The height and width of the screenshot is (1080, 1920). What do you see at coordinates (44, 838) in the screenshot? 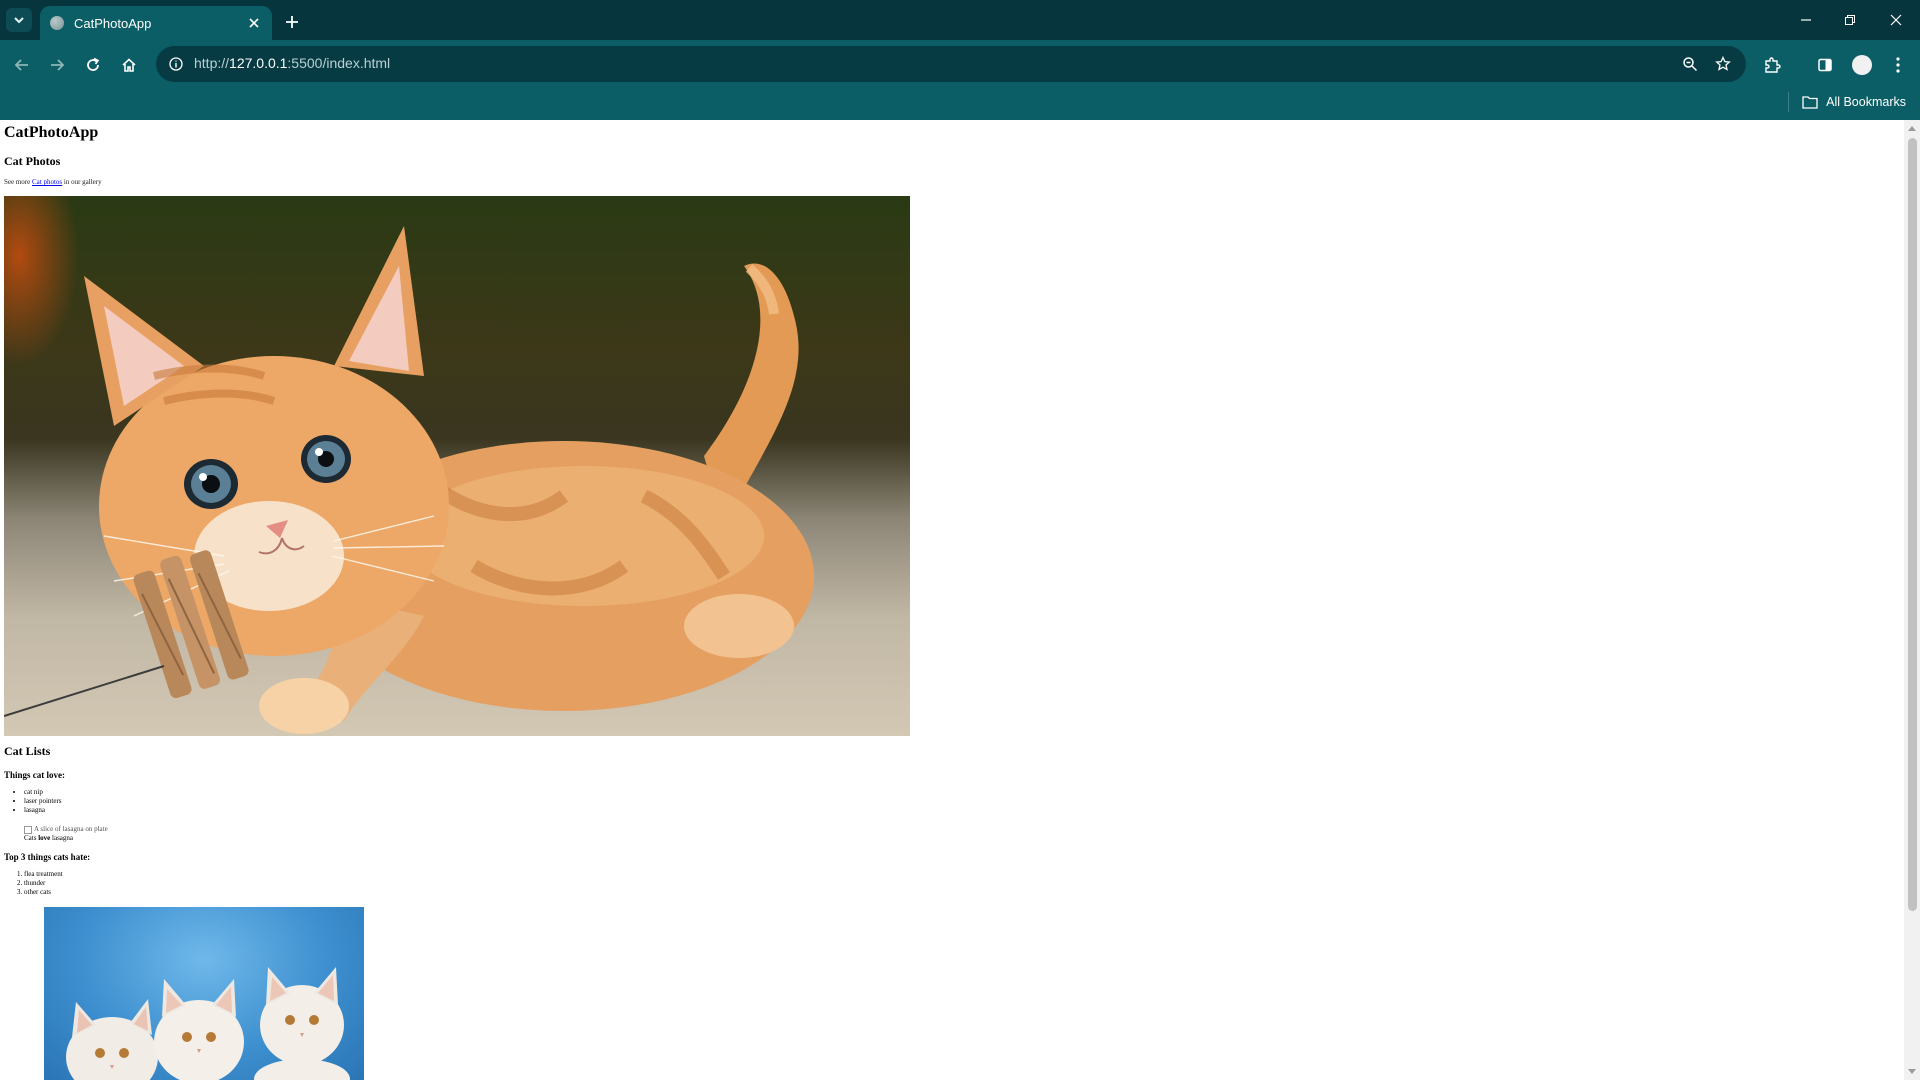
I see `caption-emphasis: love` at bounding box center [44, 838].